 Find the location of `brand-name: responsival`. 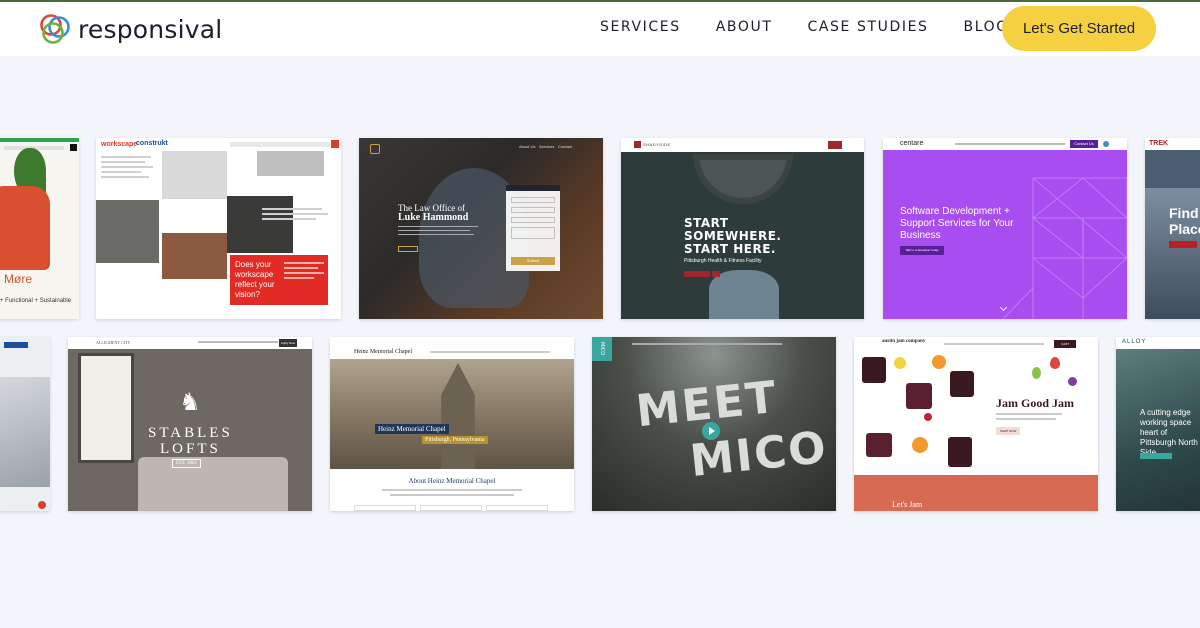

brand-name: responsival is located at coordinates (150, 29).